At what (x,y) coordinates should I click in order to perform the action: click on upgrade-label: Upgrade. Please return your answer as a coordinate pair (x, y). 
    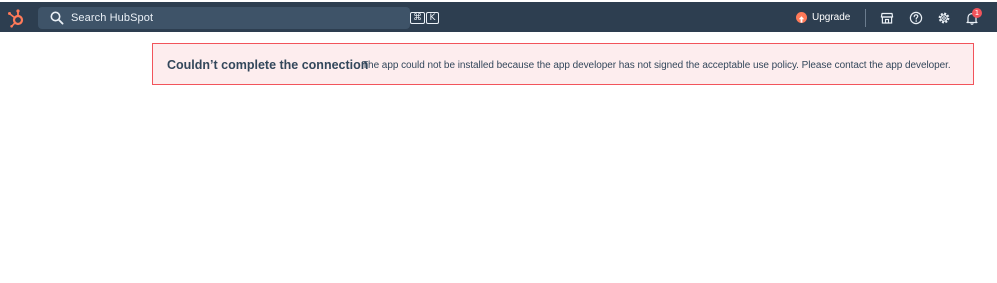
    Looking at the image, I should click on (831, 17).